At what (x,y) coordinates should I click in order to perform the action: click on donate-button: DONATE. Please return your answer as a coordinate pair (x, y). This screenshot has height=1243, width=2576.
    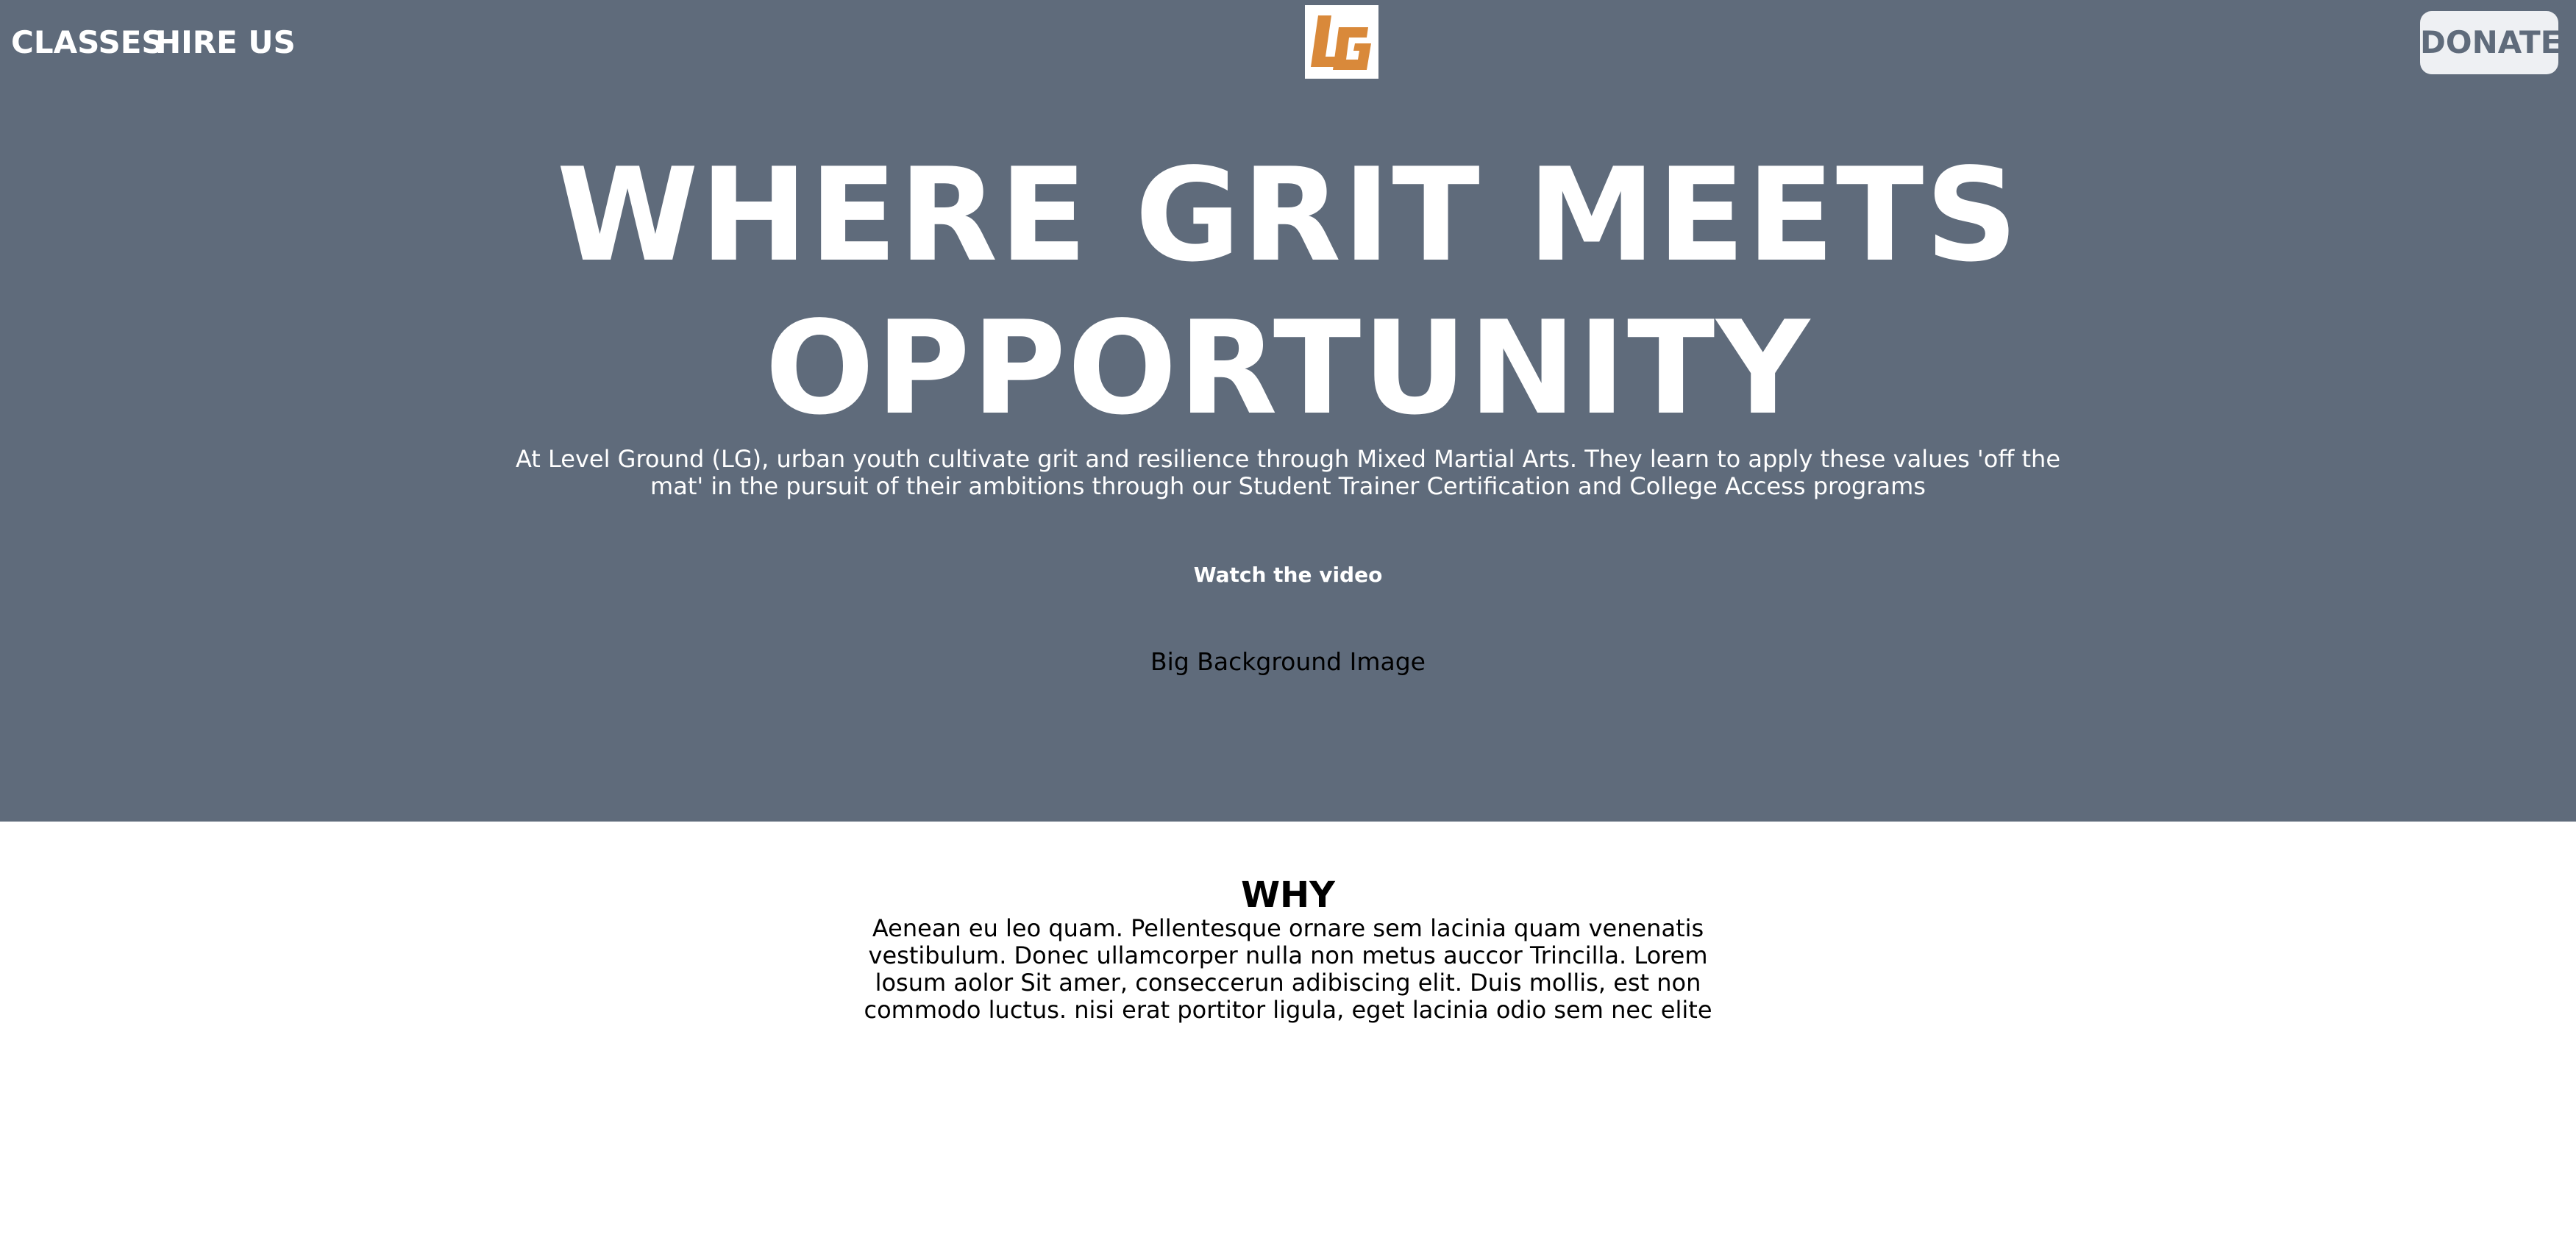
    Looking at the image, I should click on (2490, 42).